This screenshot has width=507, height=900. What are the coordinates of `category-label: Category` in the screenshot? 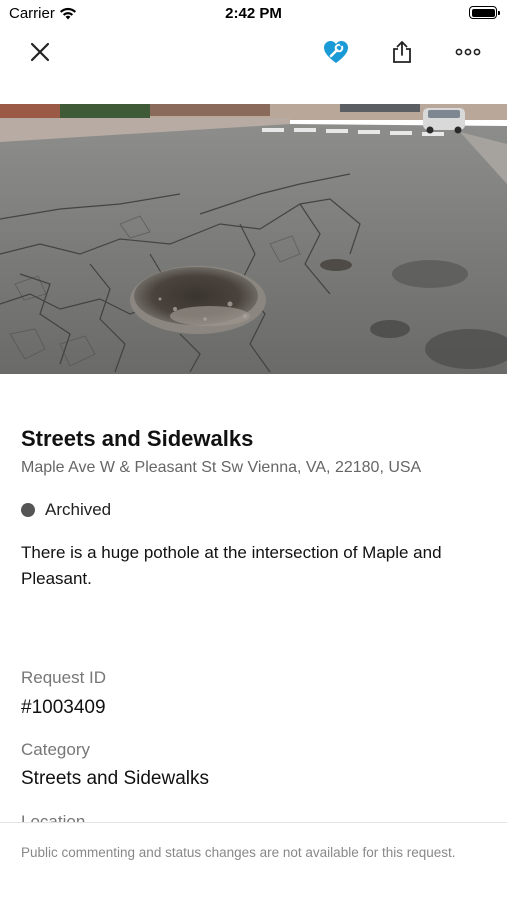 It's located at (55, 749).